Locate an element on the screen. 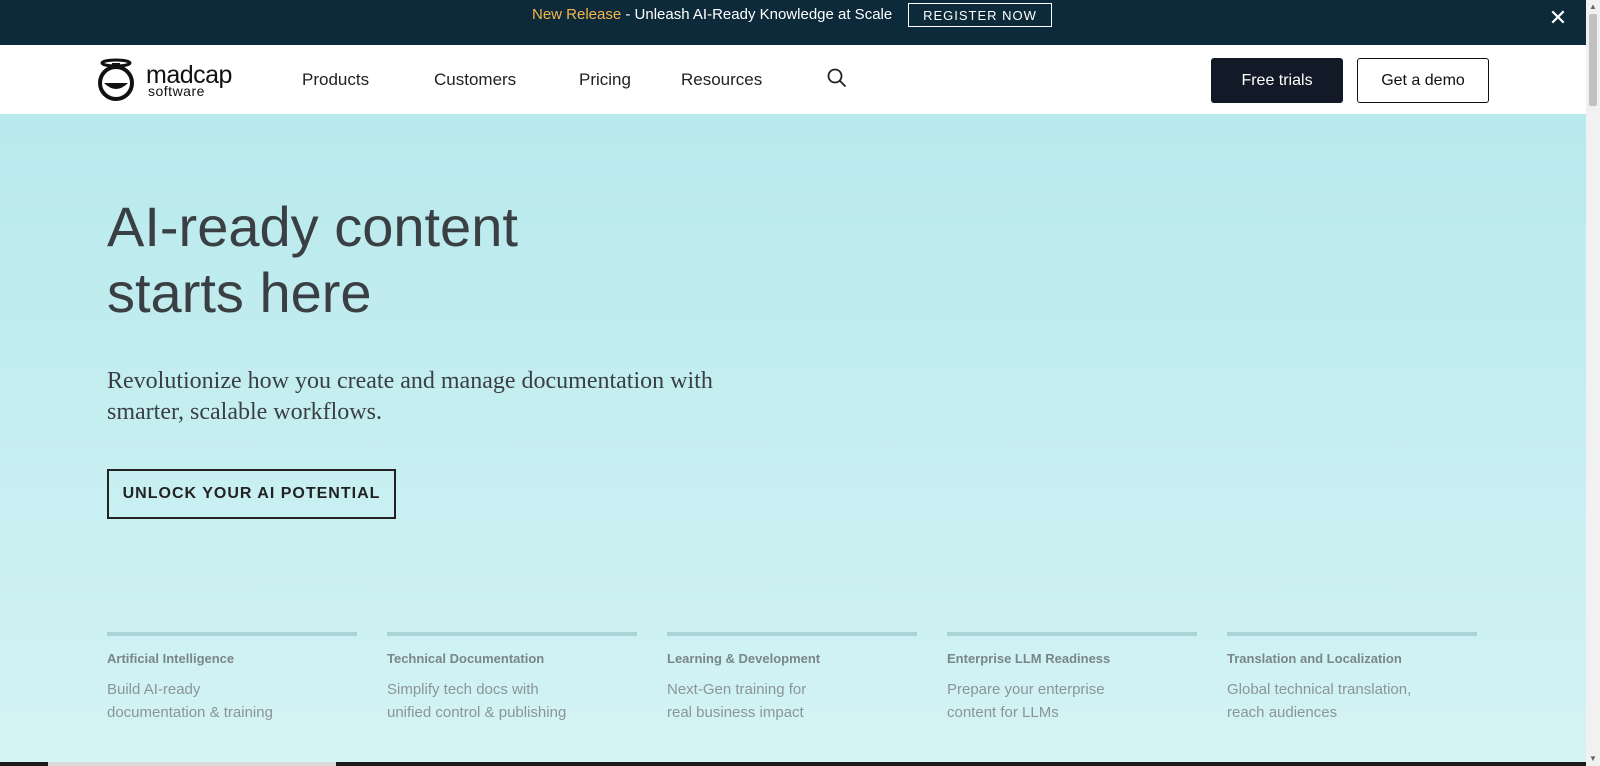  card-description: Build AI-ready documentation & training is located at coordinates (207, 701).